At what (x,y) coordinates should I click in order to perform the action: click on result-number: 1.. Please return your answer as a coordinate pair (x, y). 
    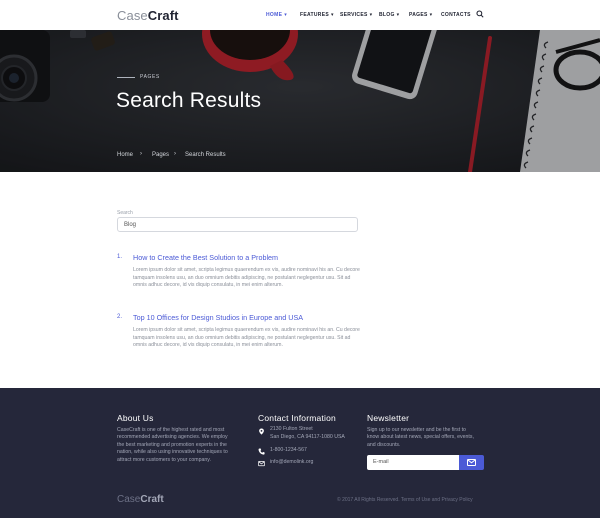
    Looking at the image, I should click on (120, 257).